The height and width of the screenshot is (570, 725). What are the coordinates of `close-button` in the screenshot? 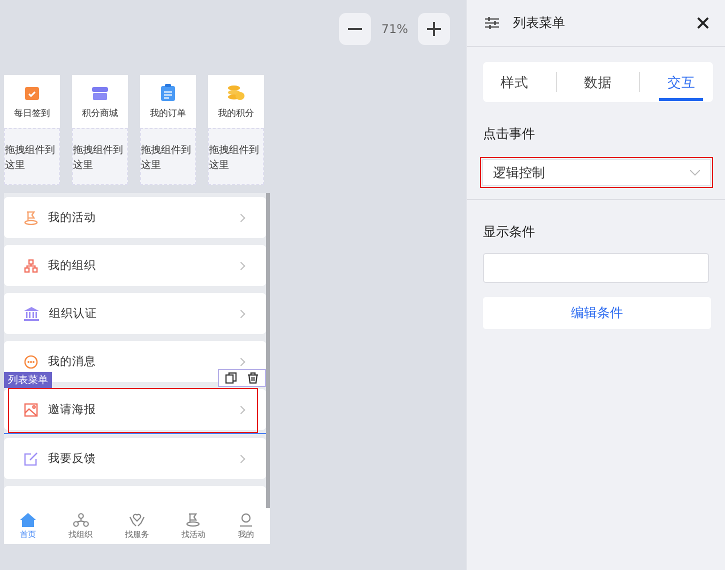 It's located at (703, 23).